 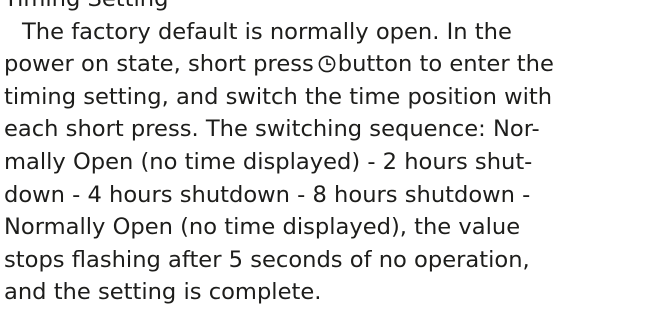 What do you see at coordinates (331, 8) in the screenshot?
I see `section-heading: Timing Setting` at bounding box center [331, 8].